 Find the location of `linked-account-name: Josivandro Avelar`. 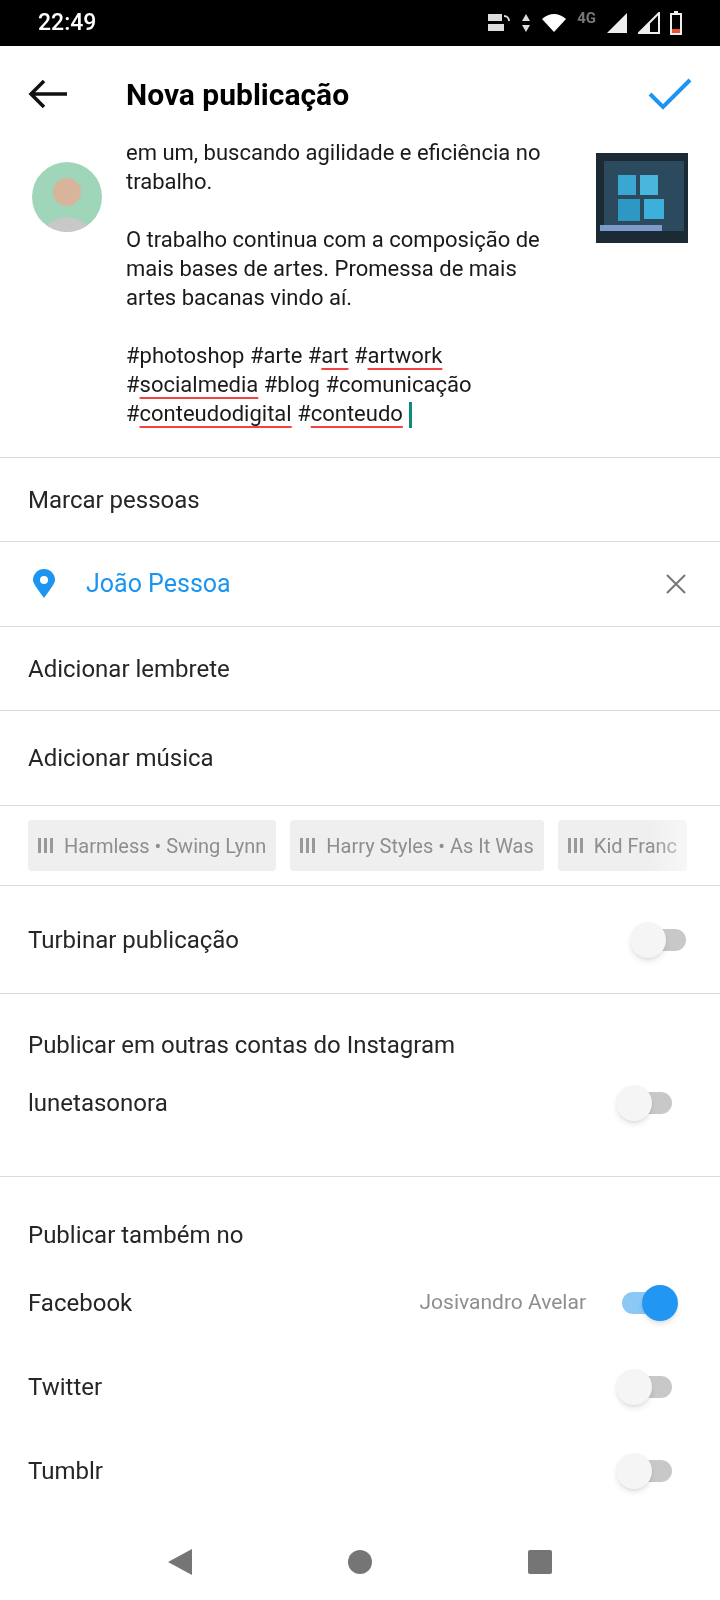

linked-account-name: Josivandro Avelar is located at coordinates (502, 1303).